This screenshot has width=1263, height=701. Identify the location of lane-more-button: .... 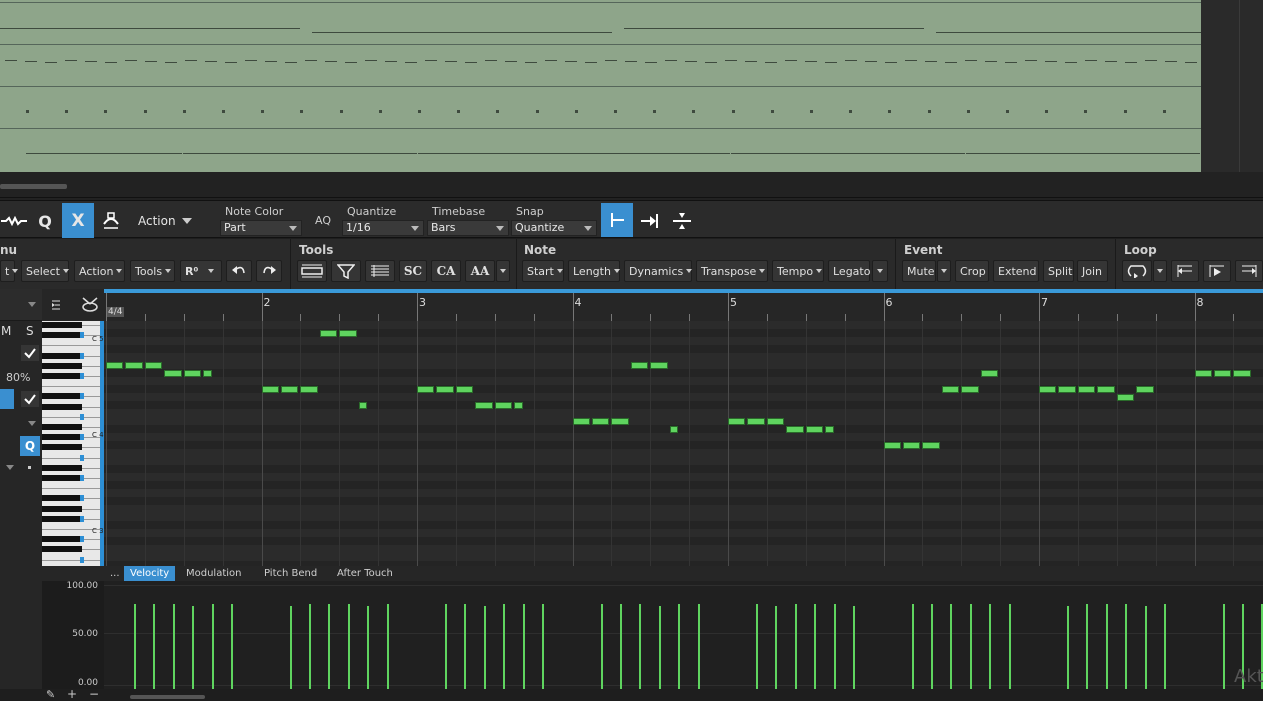
(115, 573).